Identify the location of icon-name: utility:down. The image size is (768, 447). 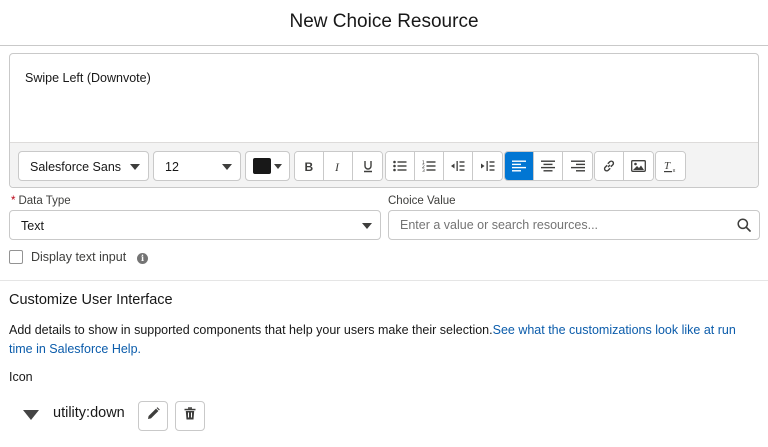
(89, 413).